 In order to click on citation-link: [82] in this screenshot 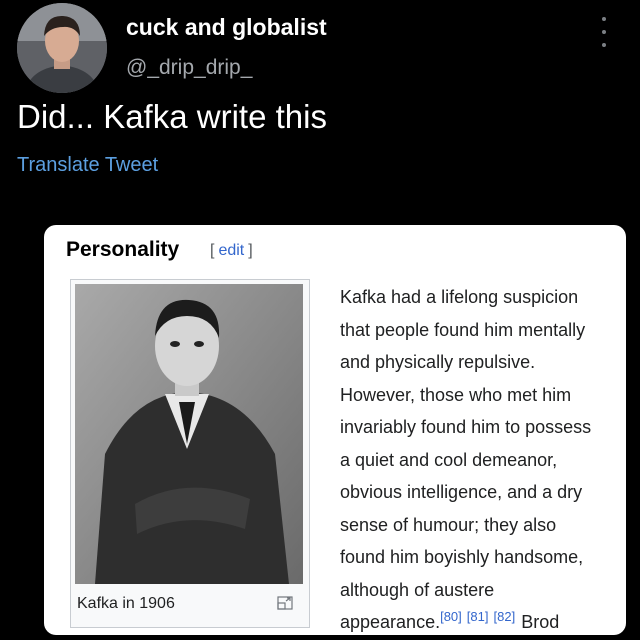, I will do `click(505, 616)`.